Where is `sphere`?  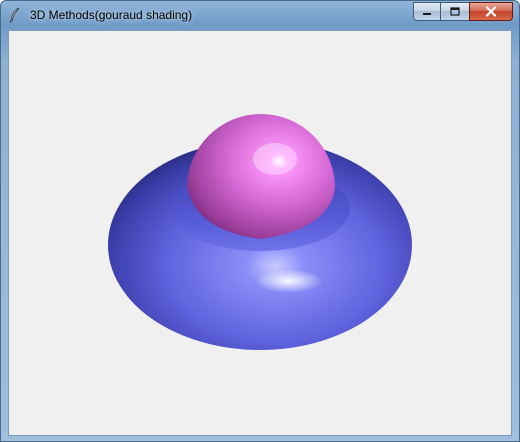 sphere is located at coordinates (261, 176).